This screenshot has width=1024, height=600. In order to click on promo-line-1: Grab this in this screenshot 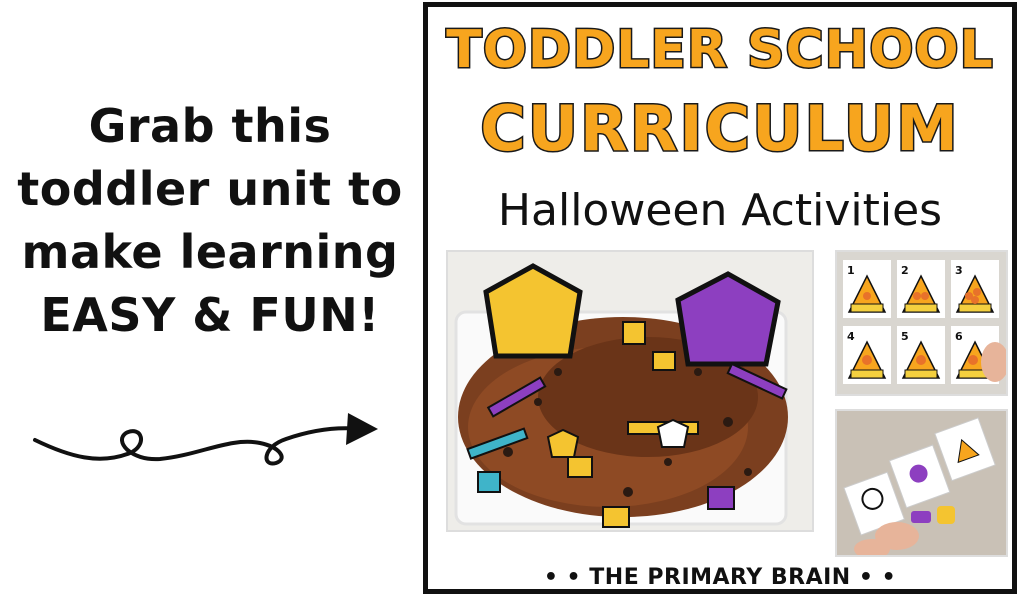, I will do `click(210, 126)`.